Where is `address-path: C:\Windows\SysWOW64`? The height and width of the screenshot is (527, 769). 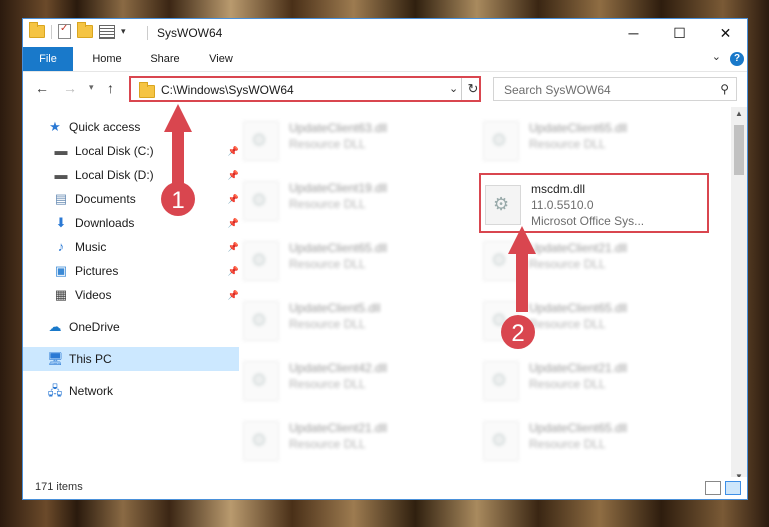
address-path: C:\Windows\SysWOW64 is located at coordinates (227, 90).